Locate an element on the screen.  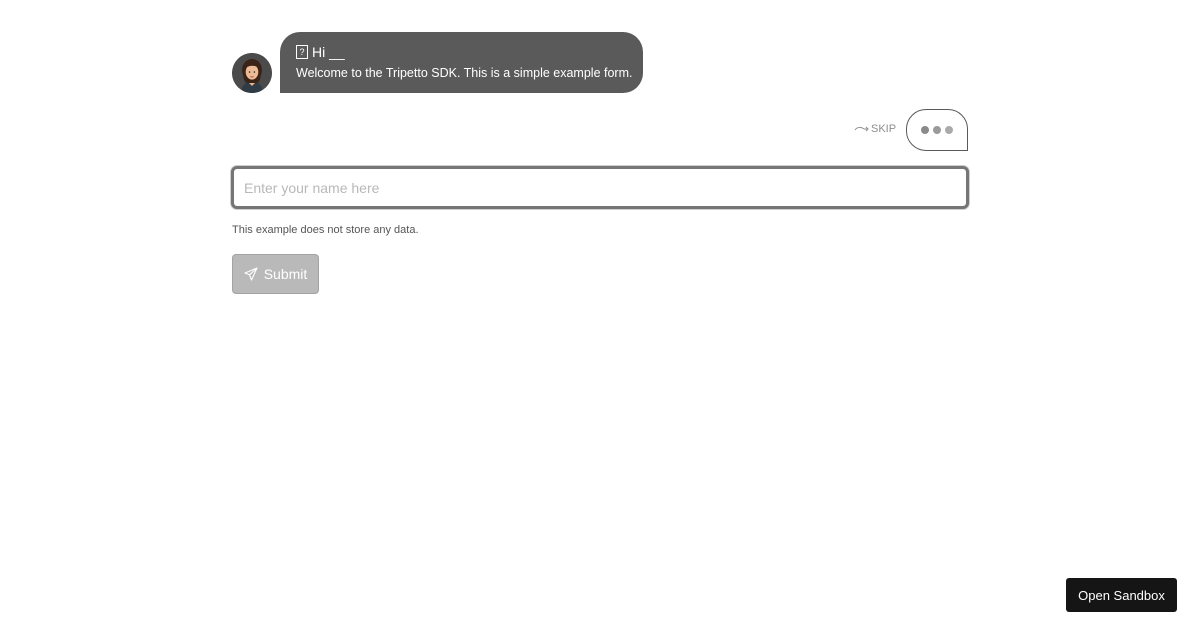
bot-message-title: ? Hi __ is located at coordinates (461, 52).